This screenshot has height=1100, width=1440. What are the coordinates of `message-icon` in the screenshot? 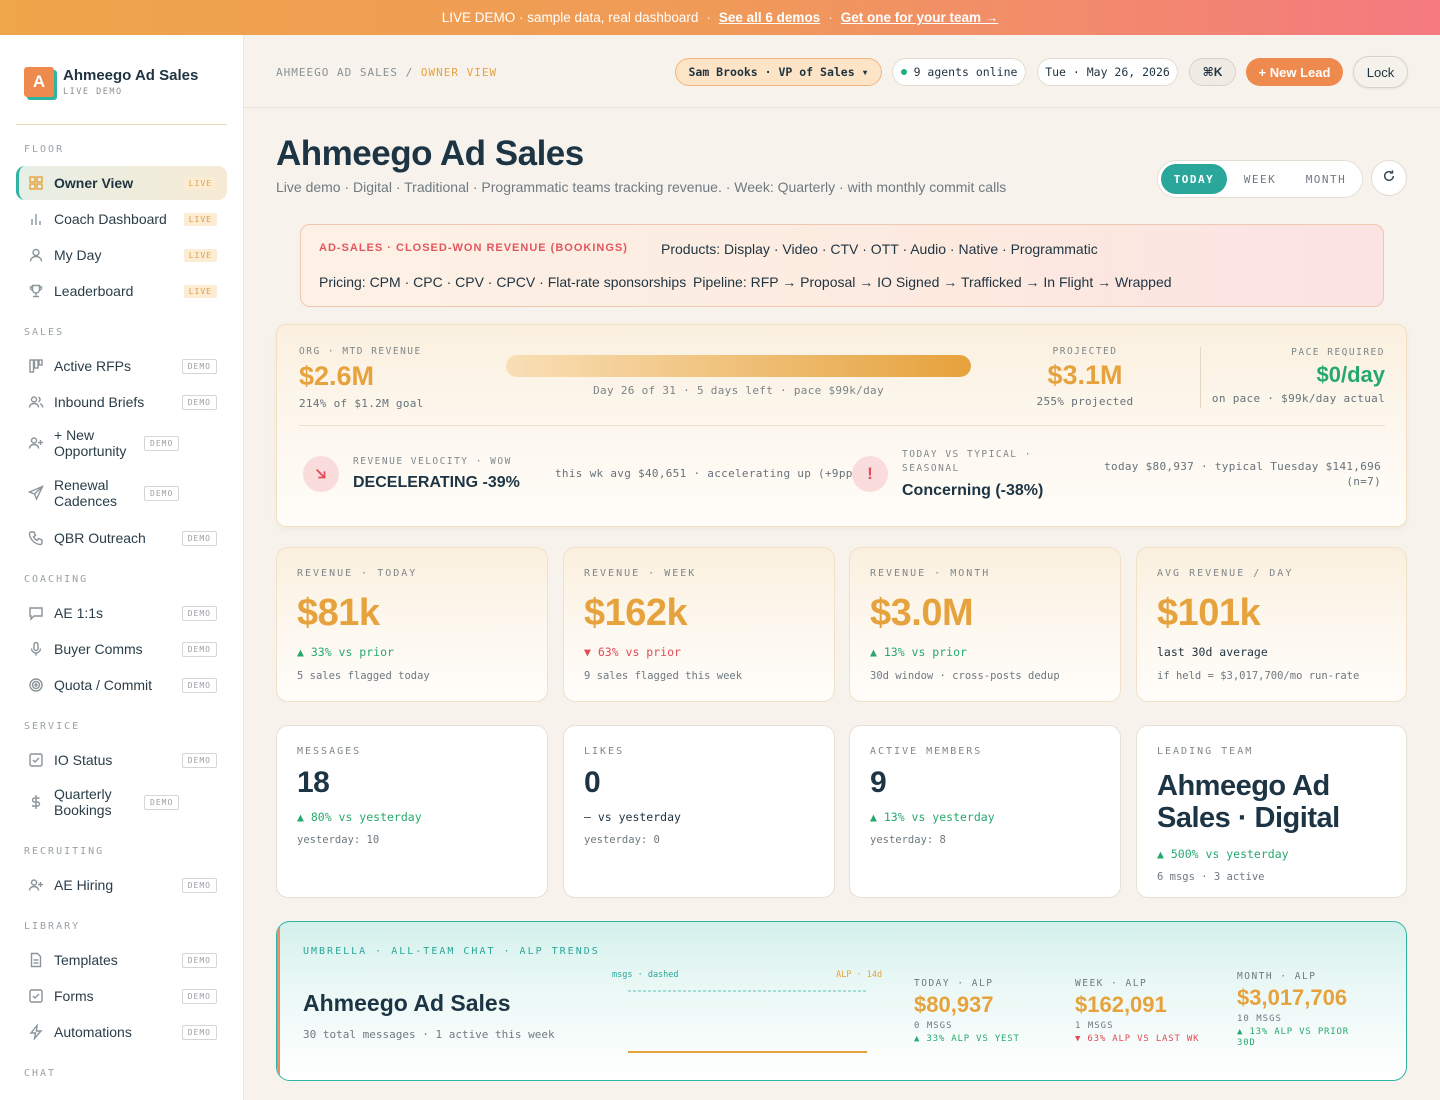 It's located at (36, 613).